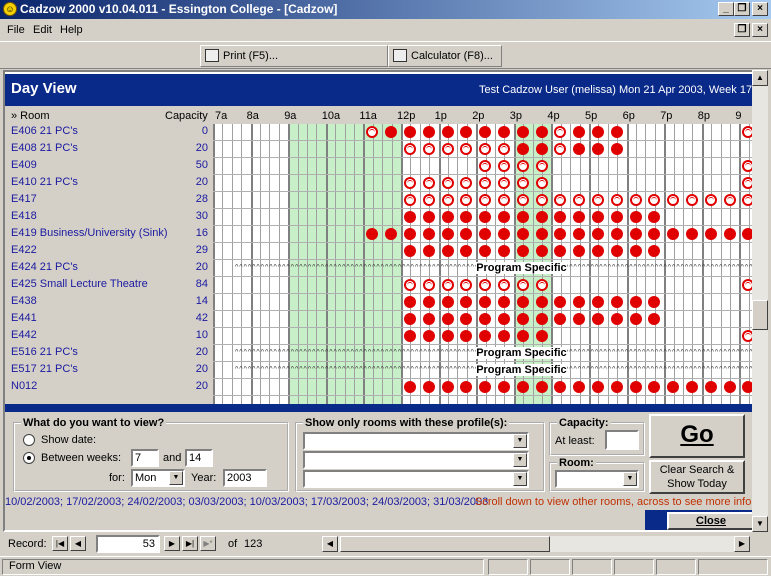 Image resolution: width=771 pixels, height=576 pixels. What do you see at coordinates (16, 30) in the screenshot?
I see `menu-file: File` at bounding box center [16, 30].